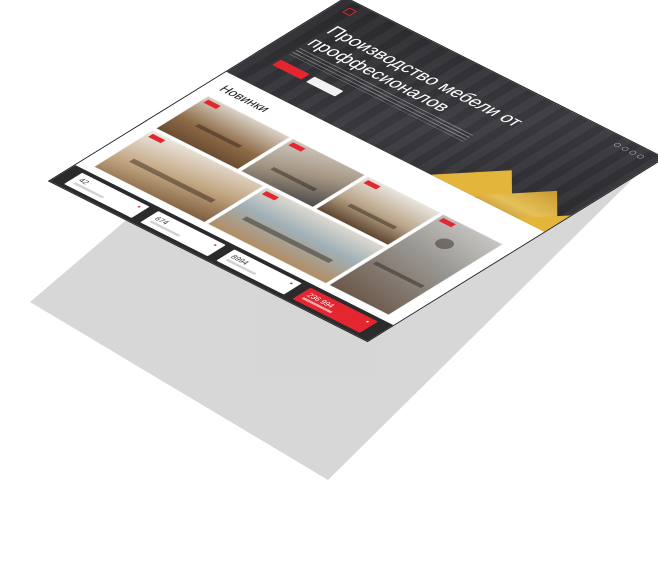 The height and width of the screenshot is (565, 658). Describe the element at coordinates (444, 244) in the screenshot. I see `lamp-image` at that location.